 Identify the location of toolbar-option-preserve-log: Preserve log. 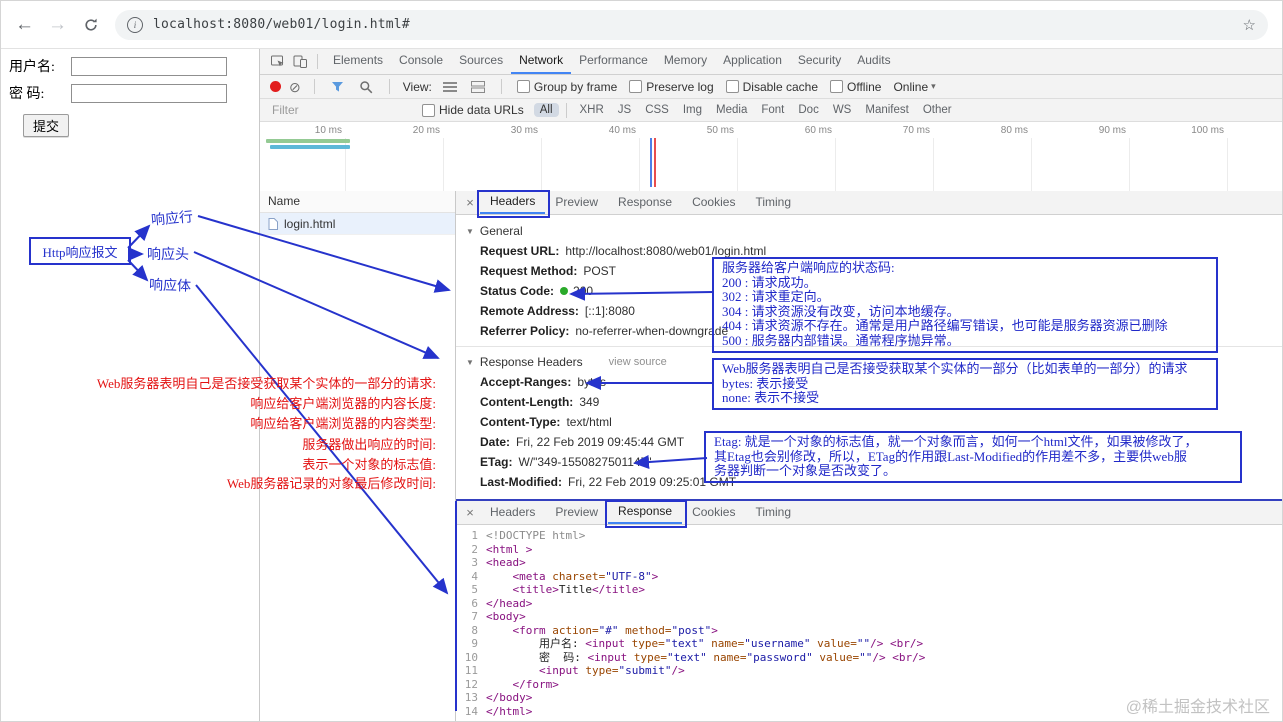
(671, 87).